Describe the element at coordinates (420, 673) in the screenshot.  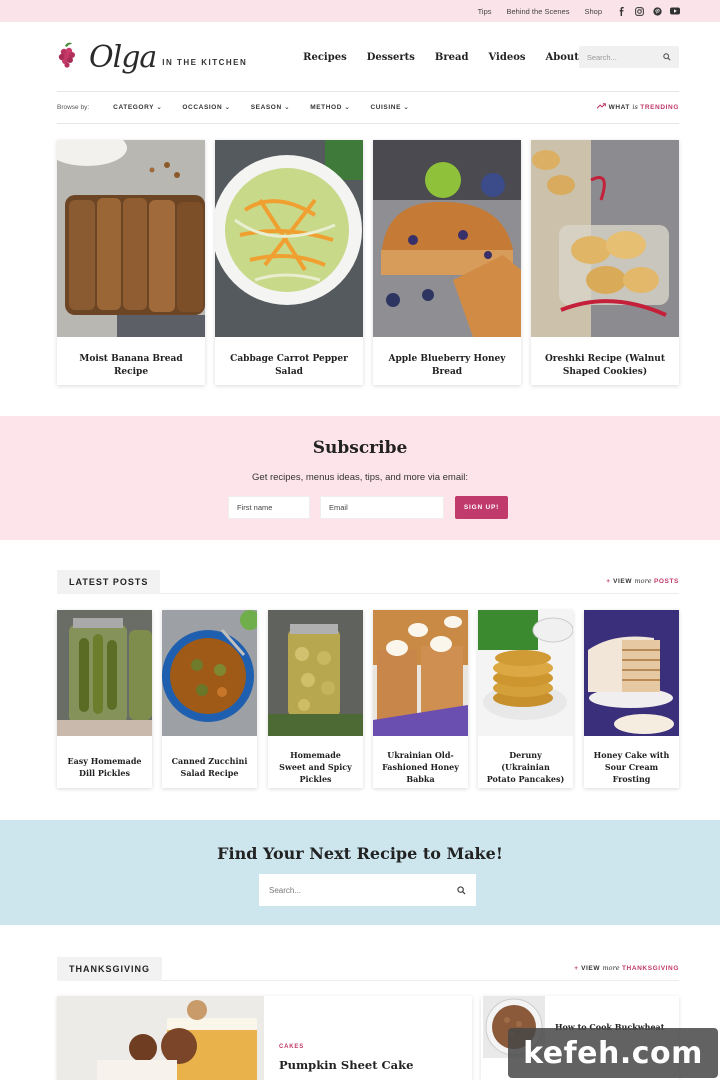
I see `honey-babka-image` at that location.